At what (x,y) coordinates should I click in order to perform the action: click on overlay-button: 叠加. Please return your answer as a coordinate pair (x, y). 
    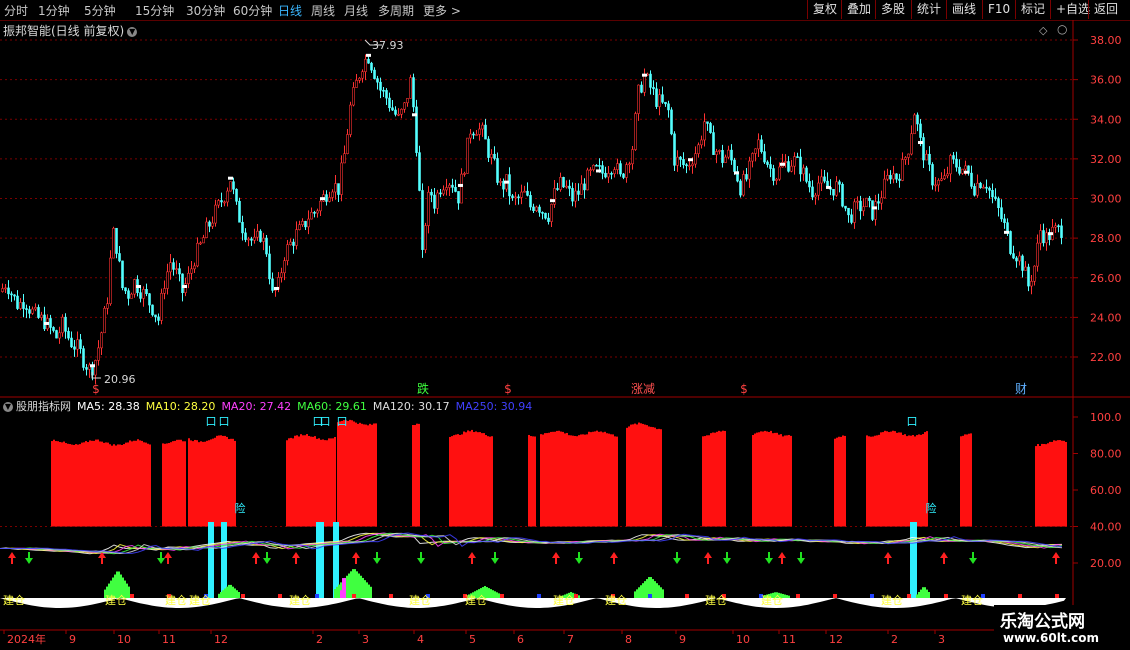
    Looking at the image, I should click on (858, 9).